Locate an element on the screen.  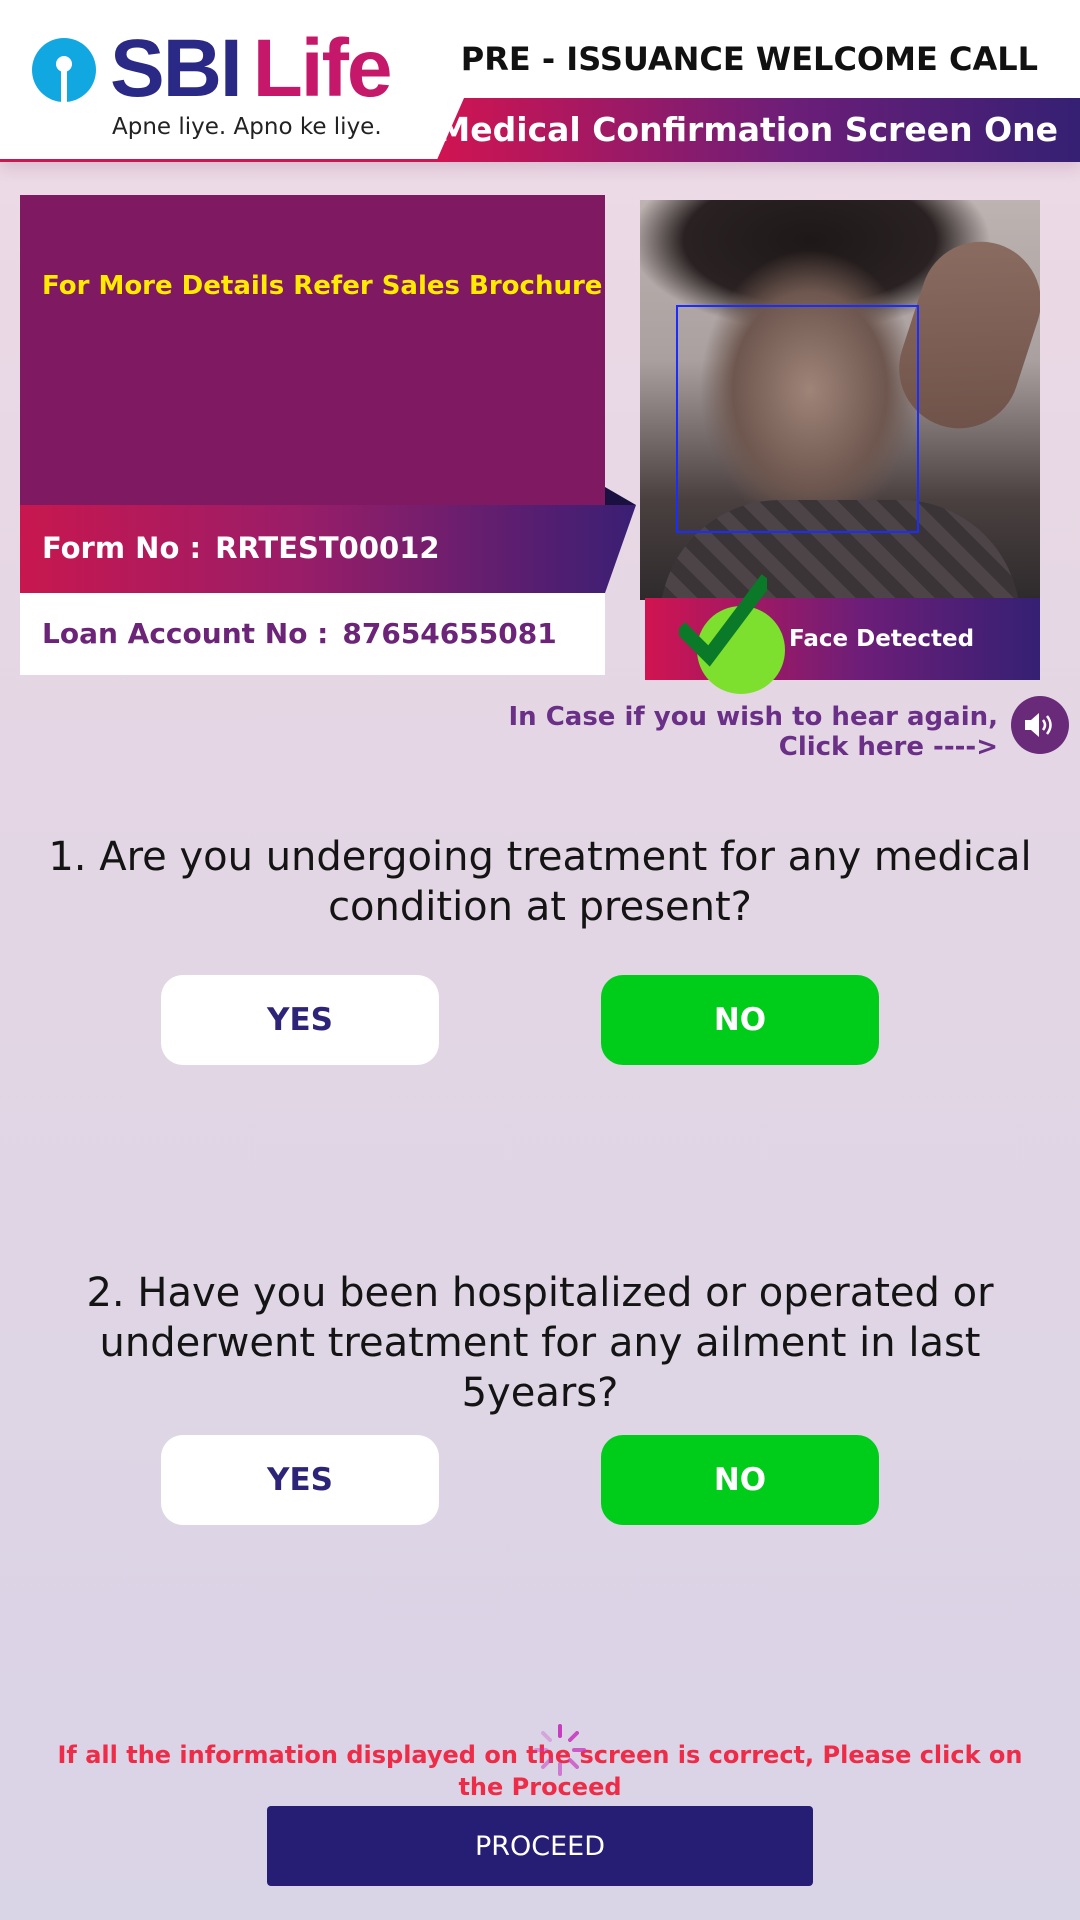
brochure-note: For More Details Refer Sales Brochure is located at coordinates (322, 286).